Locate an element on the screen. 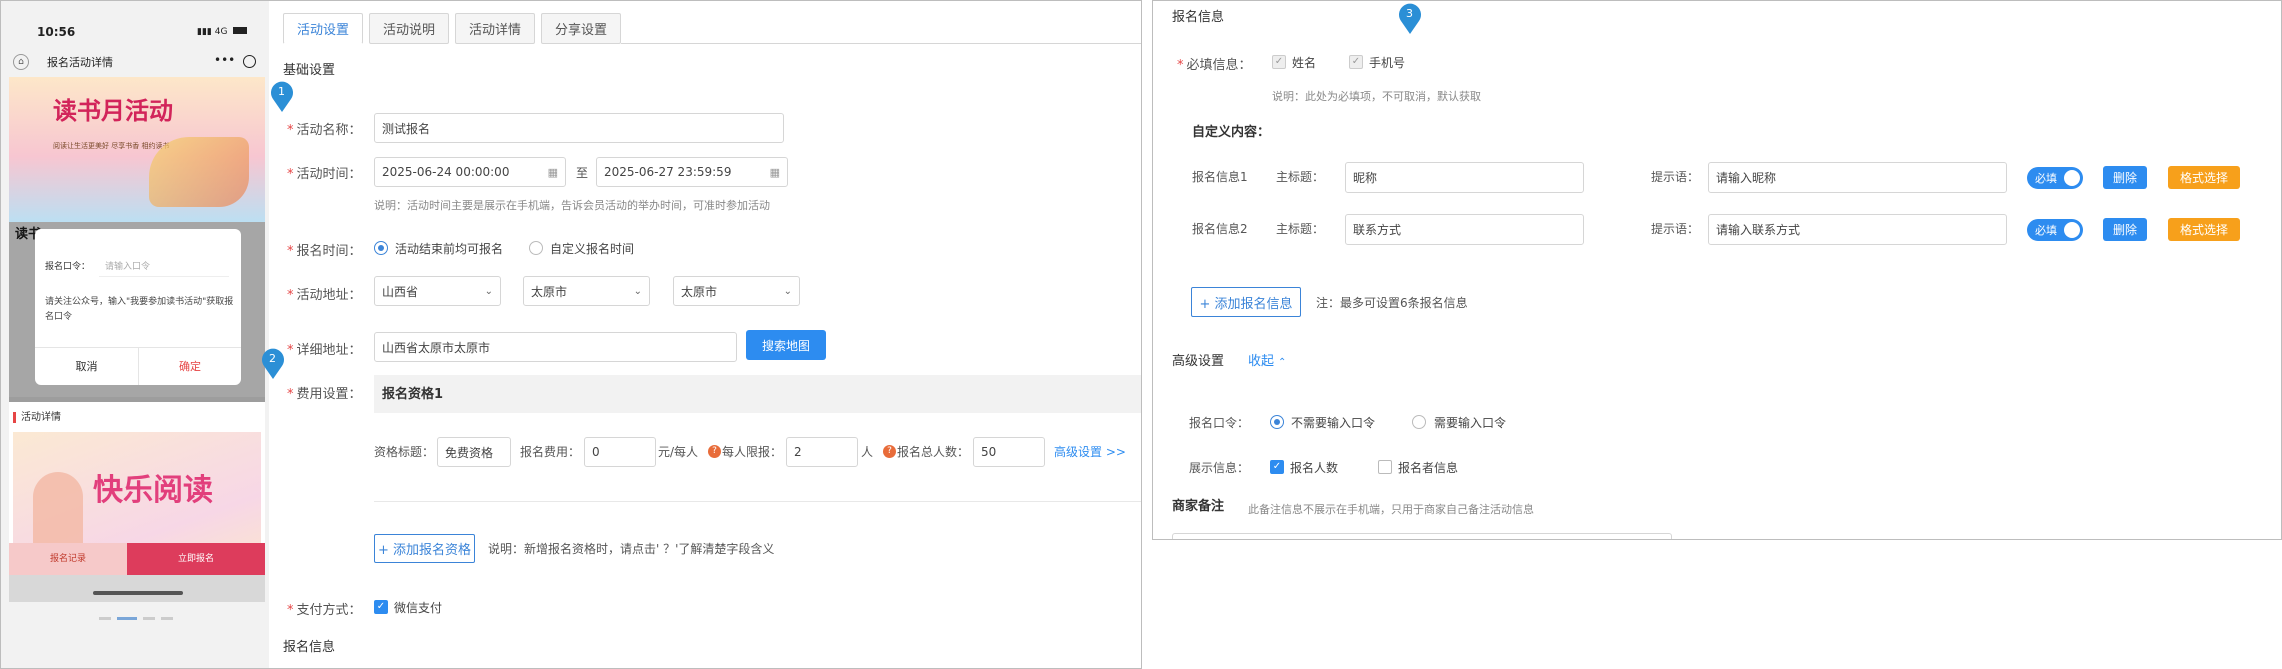  detail-address-label: * 详细地址： is located at coordinates (324, 350).